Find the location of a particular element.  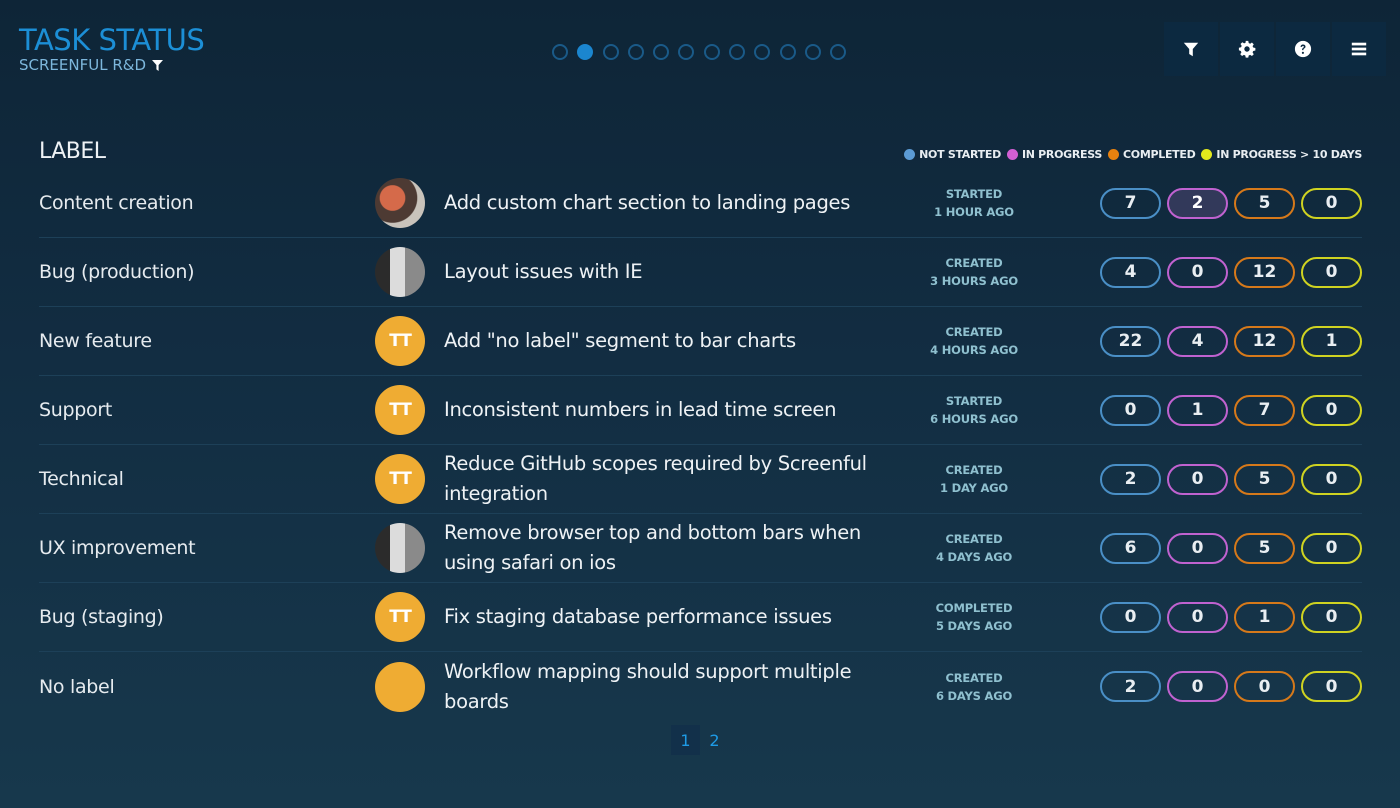

completed-count: 7 is located at coordinates (1264, 410).